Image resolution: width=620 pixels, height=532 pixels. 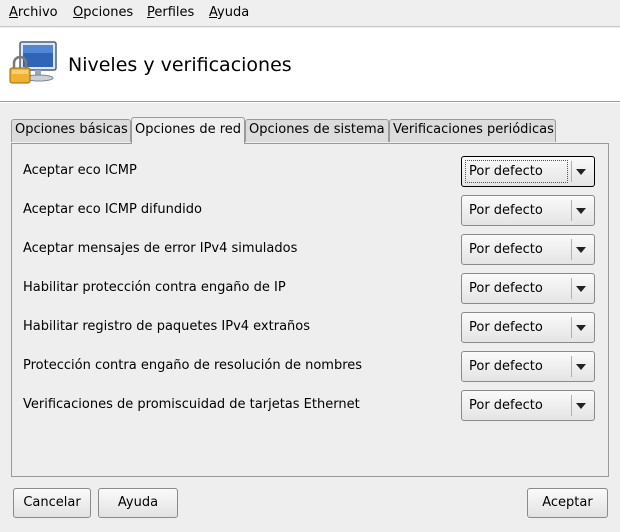 I want to click on menubar: Archivo Opciones Perfiles Ayuda, so click(x=310, y=13).